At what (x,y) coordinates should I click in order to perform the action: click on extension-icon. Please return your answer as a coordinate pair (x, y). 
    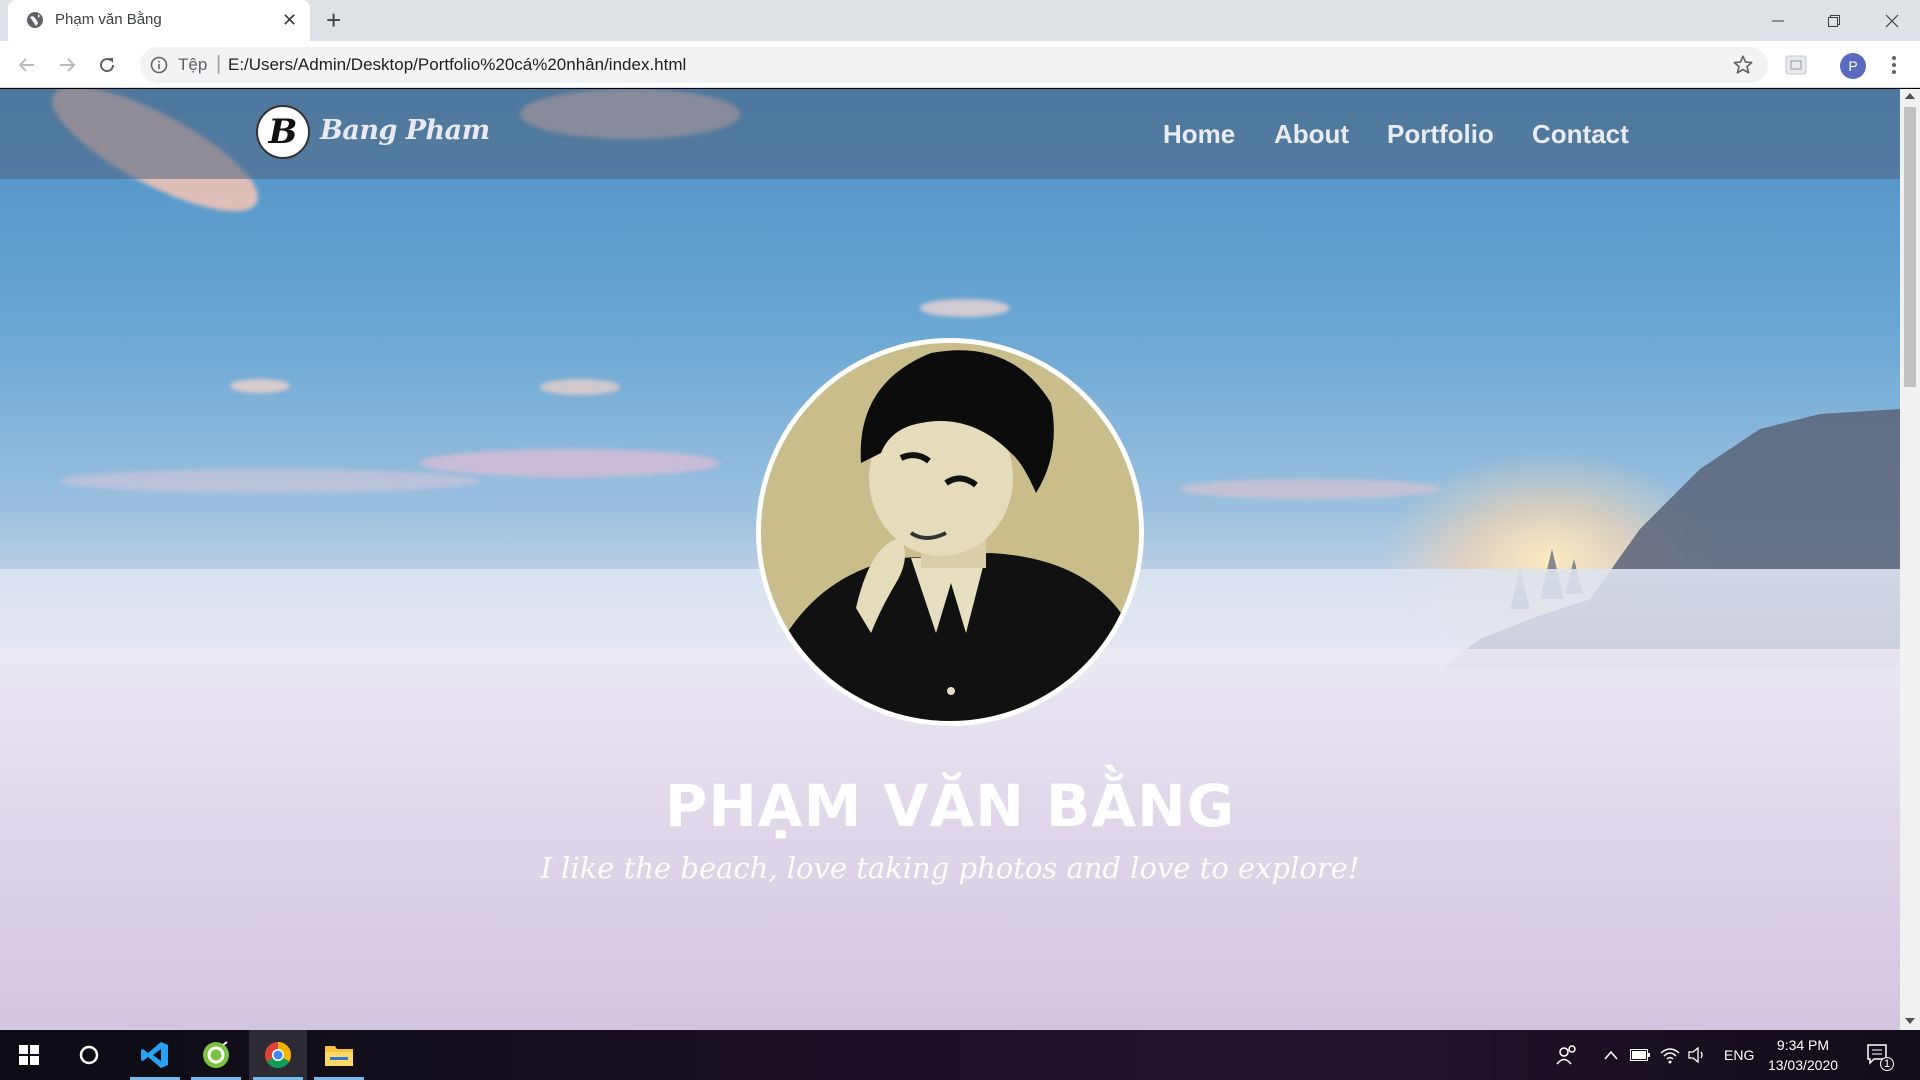
    Looking at the image, I should click on (1796, 65).